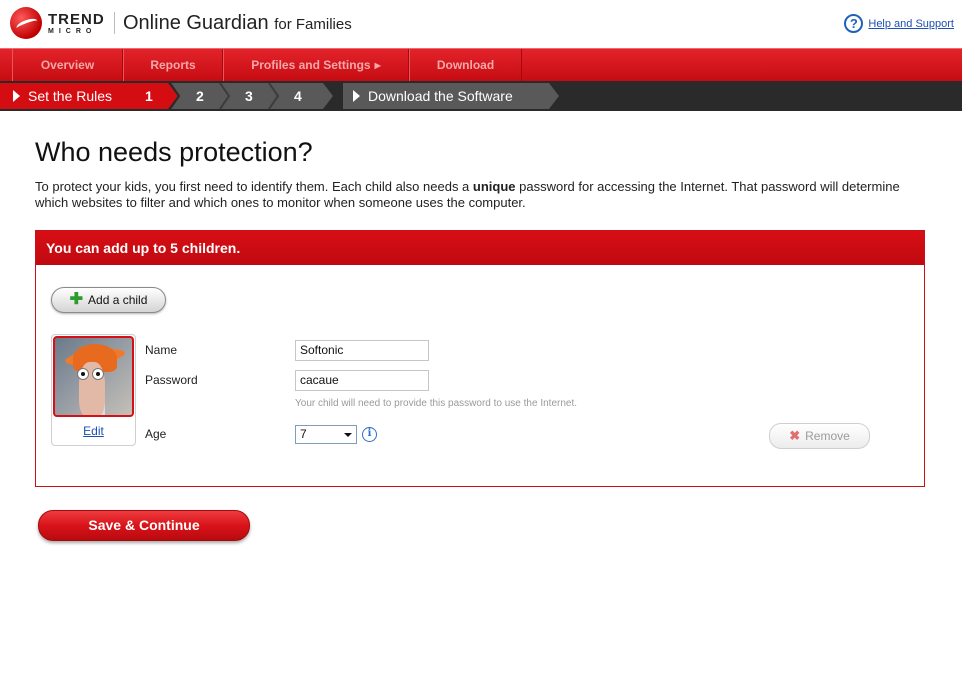 This screenshot has height=674, width=962. I want to click on add-child-button: ✚ Add a child, so click(108, 300).